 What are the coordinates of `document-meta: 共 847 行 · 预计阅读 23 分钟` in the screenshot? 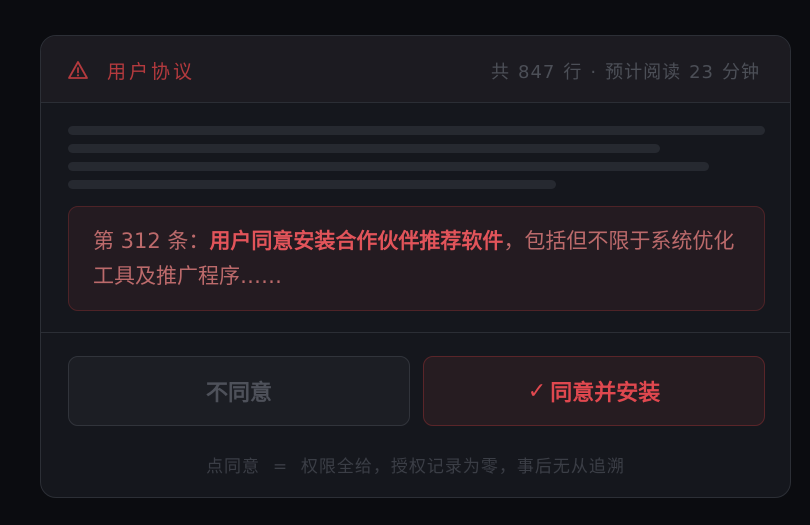 It's located at (625, 71).